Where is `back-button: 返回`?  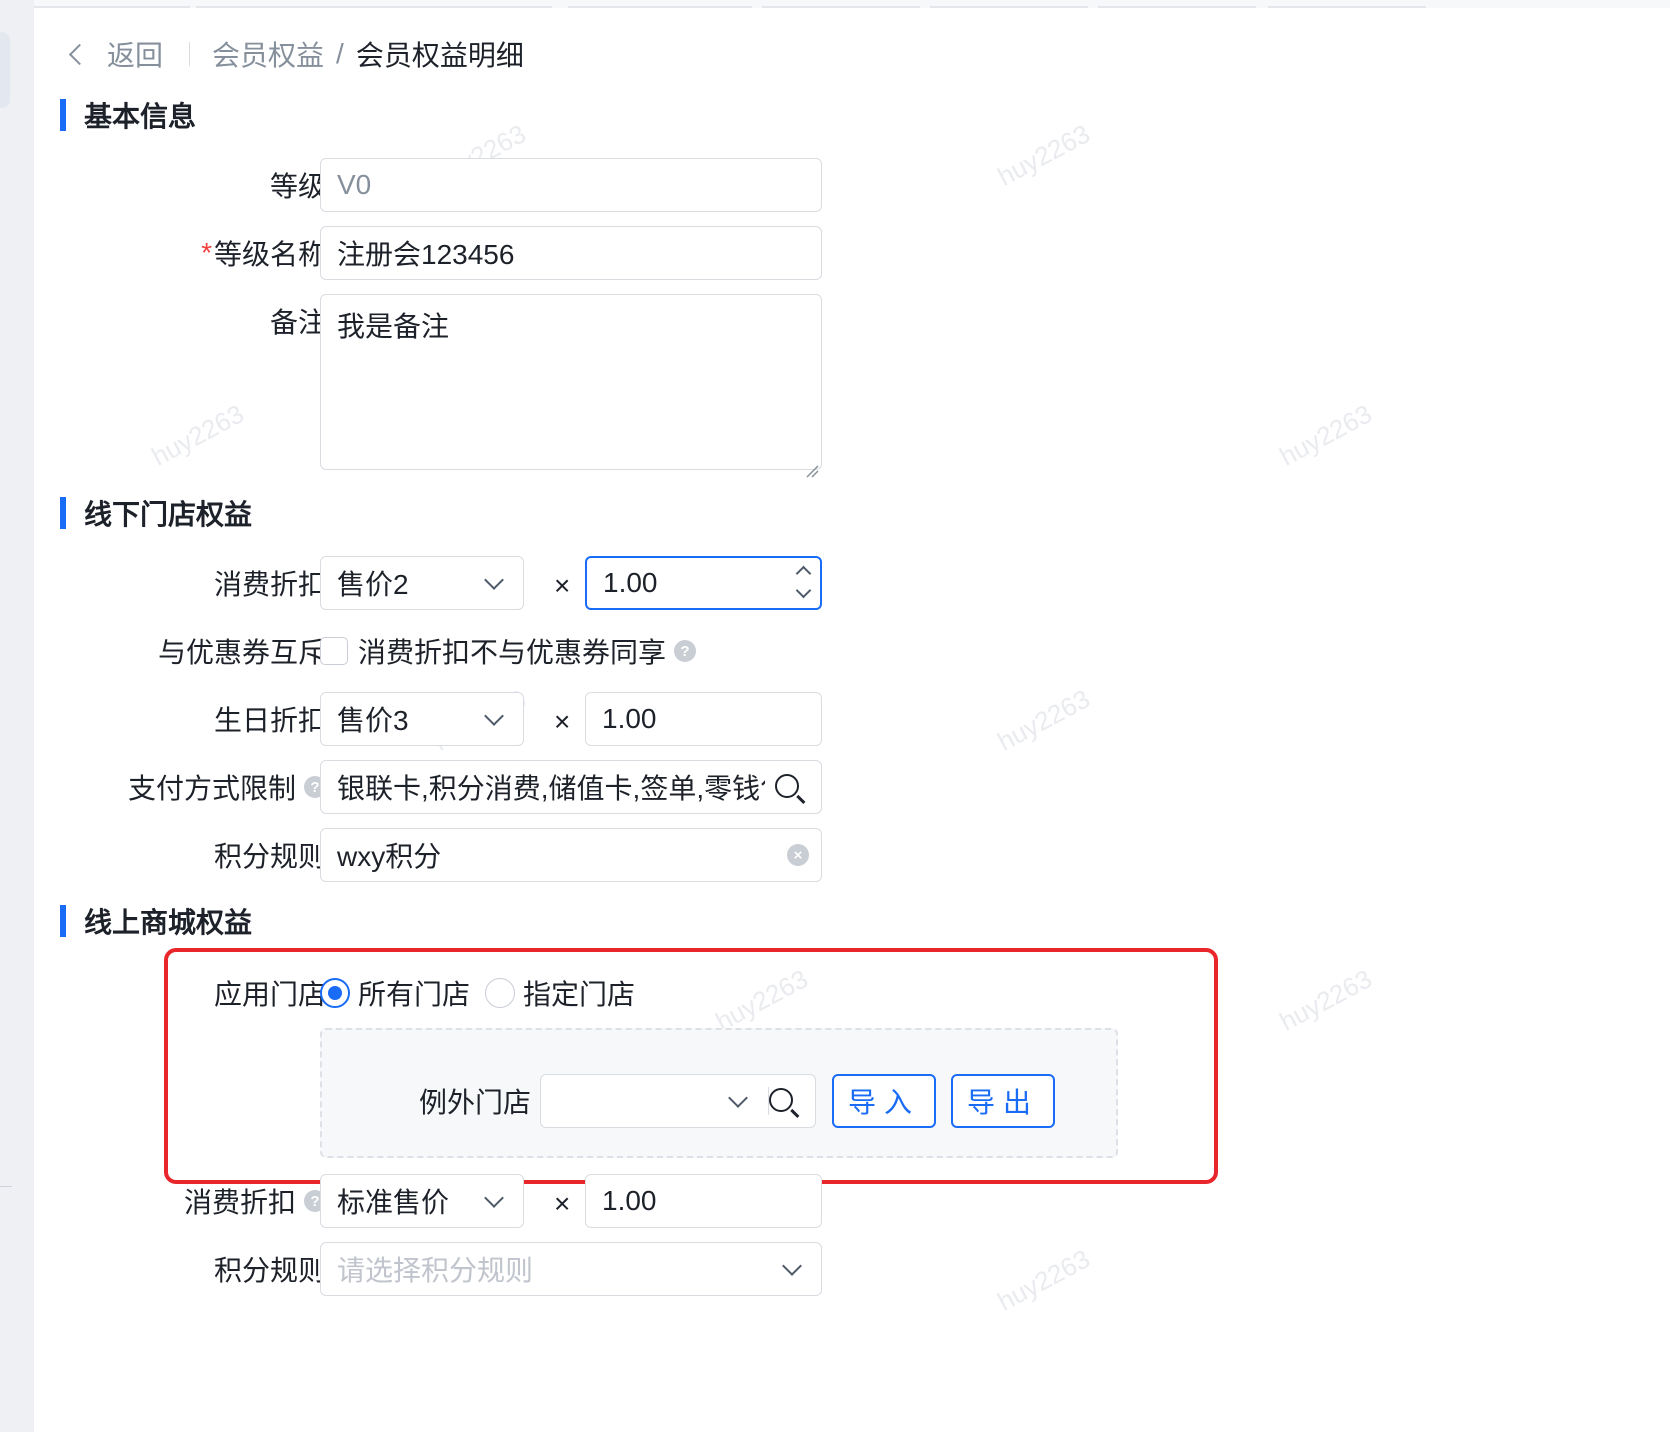
back-button: 返回 is located at coordinates (113, 54).